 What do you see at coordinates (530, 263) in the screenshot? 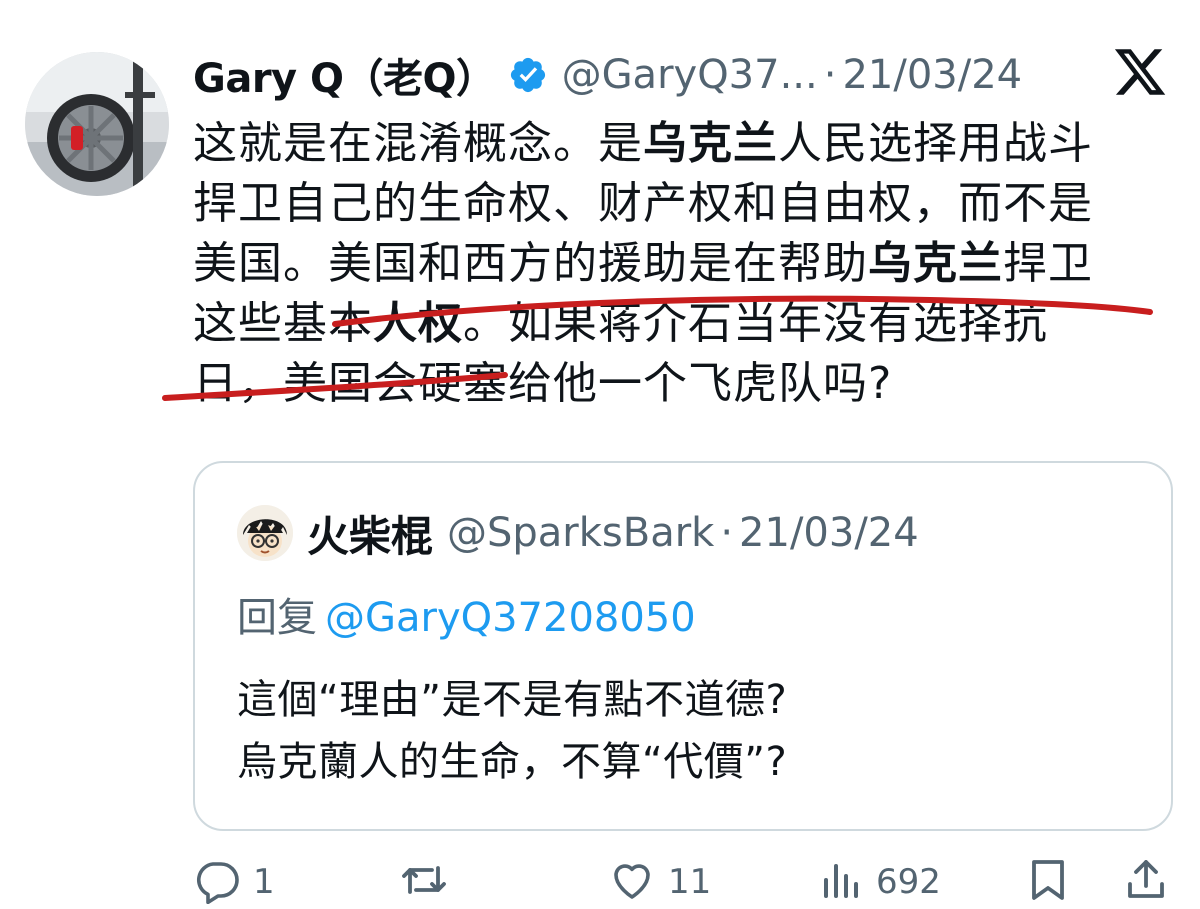
I see `text-segment: 美国。美国和西方的援助是在帮助` at bounding box center [530, 263].